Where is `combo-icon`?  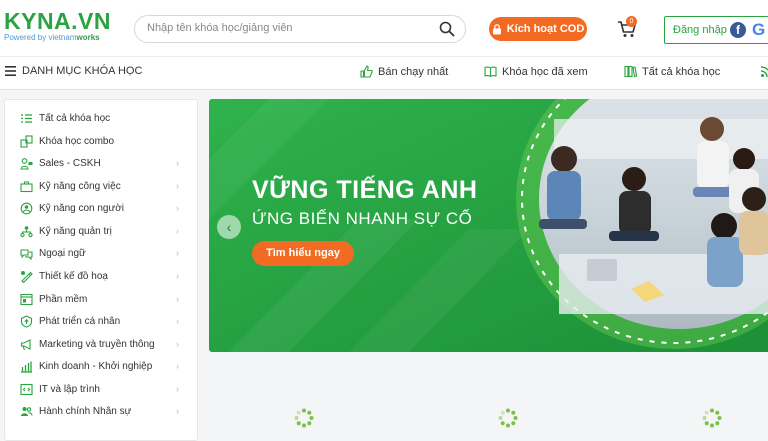 combo-icon is located at coordinates (26, 141).